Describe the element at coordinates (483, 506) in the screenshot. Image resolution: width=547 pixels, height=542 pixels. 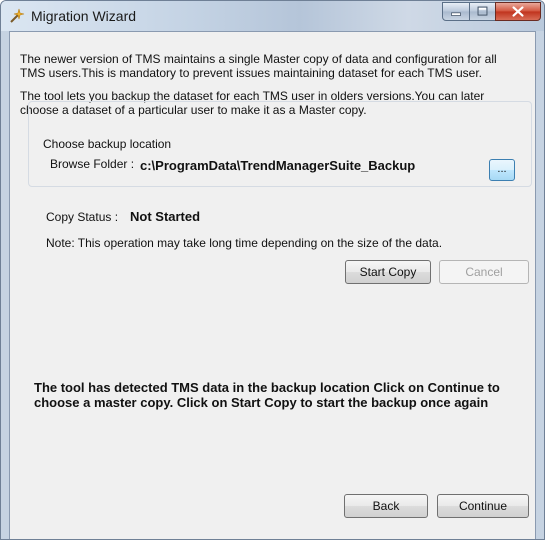
I see `continue-button: Continue` at that location.